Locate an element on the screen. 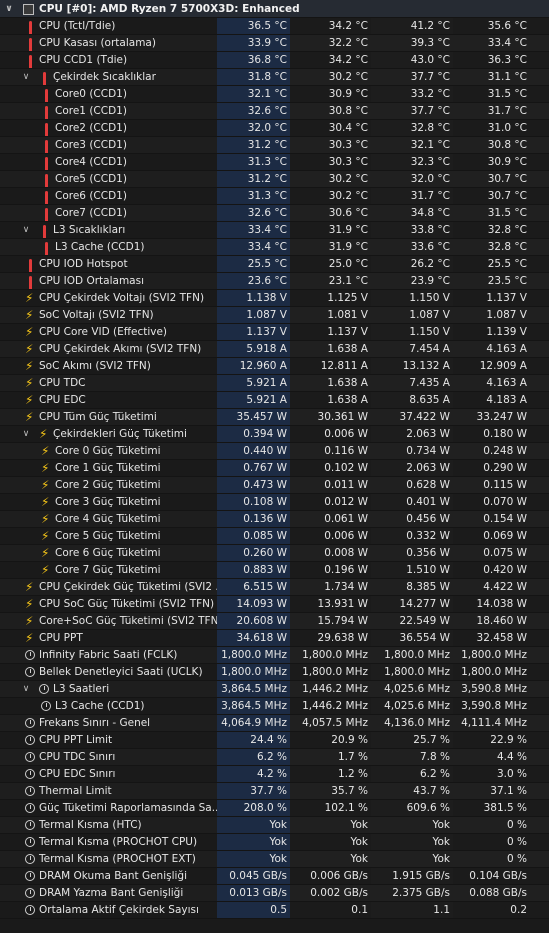 Image resolution: width=549 pixels, height=933 pixels. sensor-row: Termal Kısma (PROCHOT CPU) Yok Yok Yok 0 % is located at coordinates (274, 842).